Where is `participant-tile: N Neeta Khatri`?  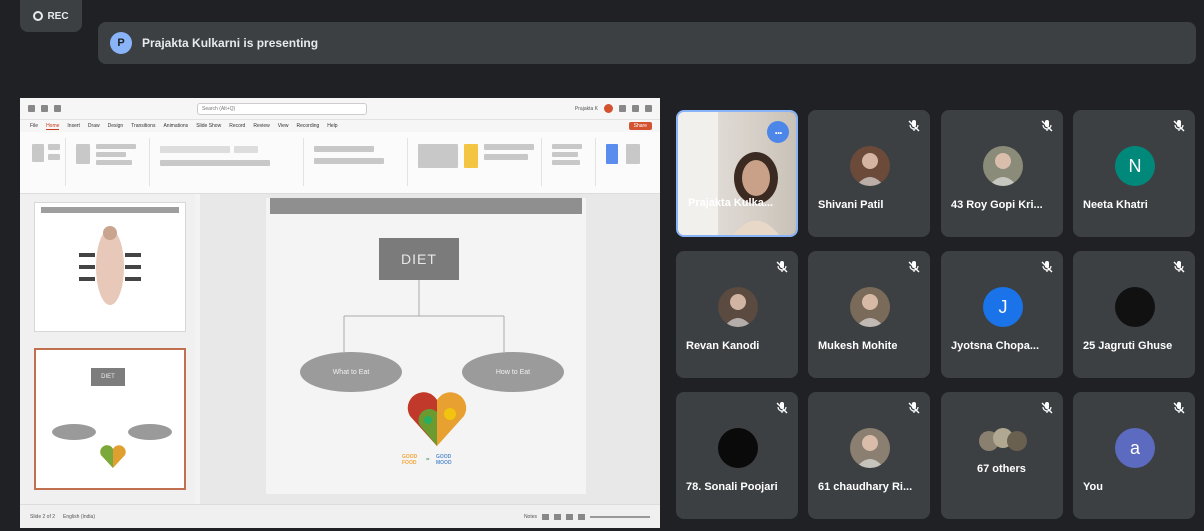 participant-tile: N Neeta Khatri is located at coordinates (1134, 173).